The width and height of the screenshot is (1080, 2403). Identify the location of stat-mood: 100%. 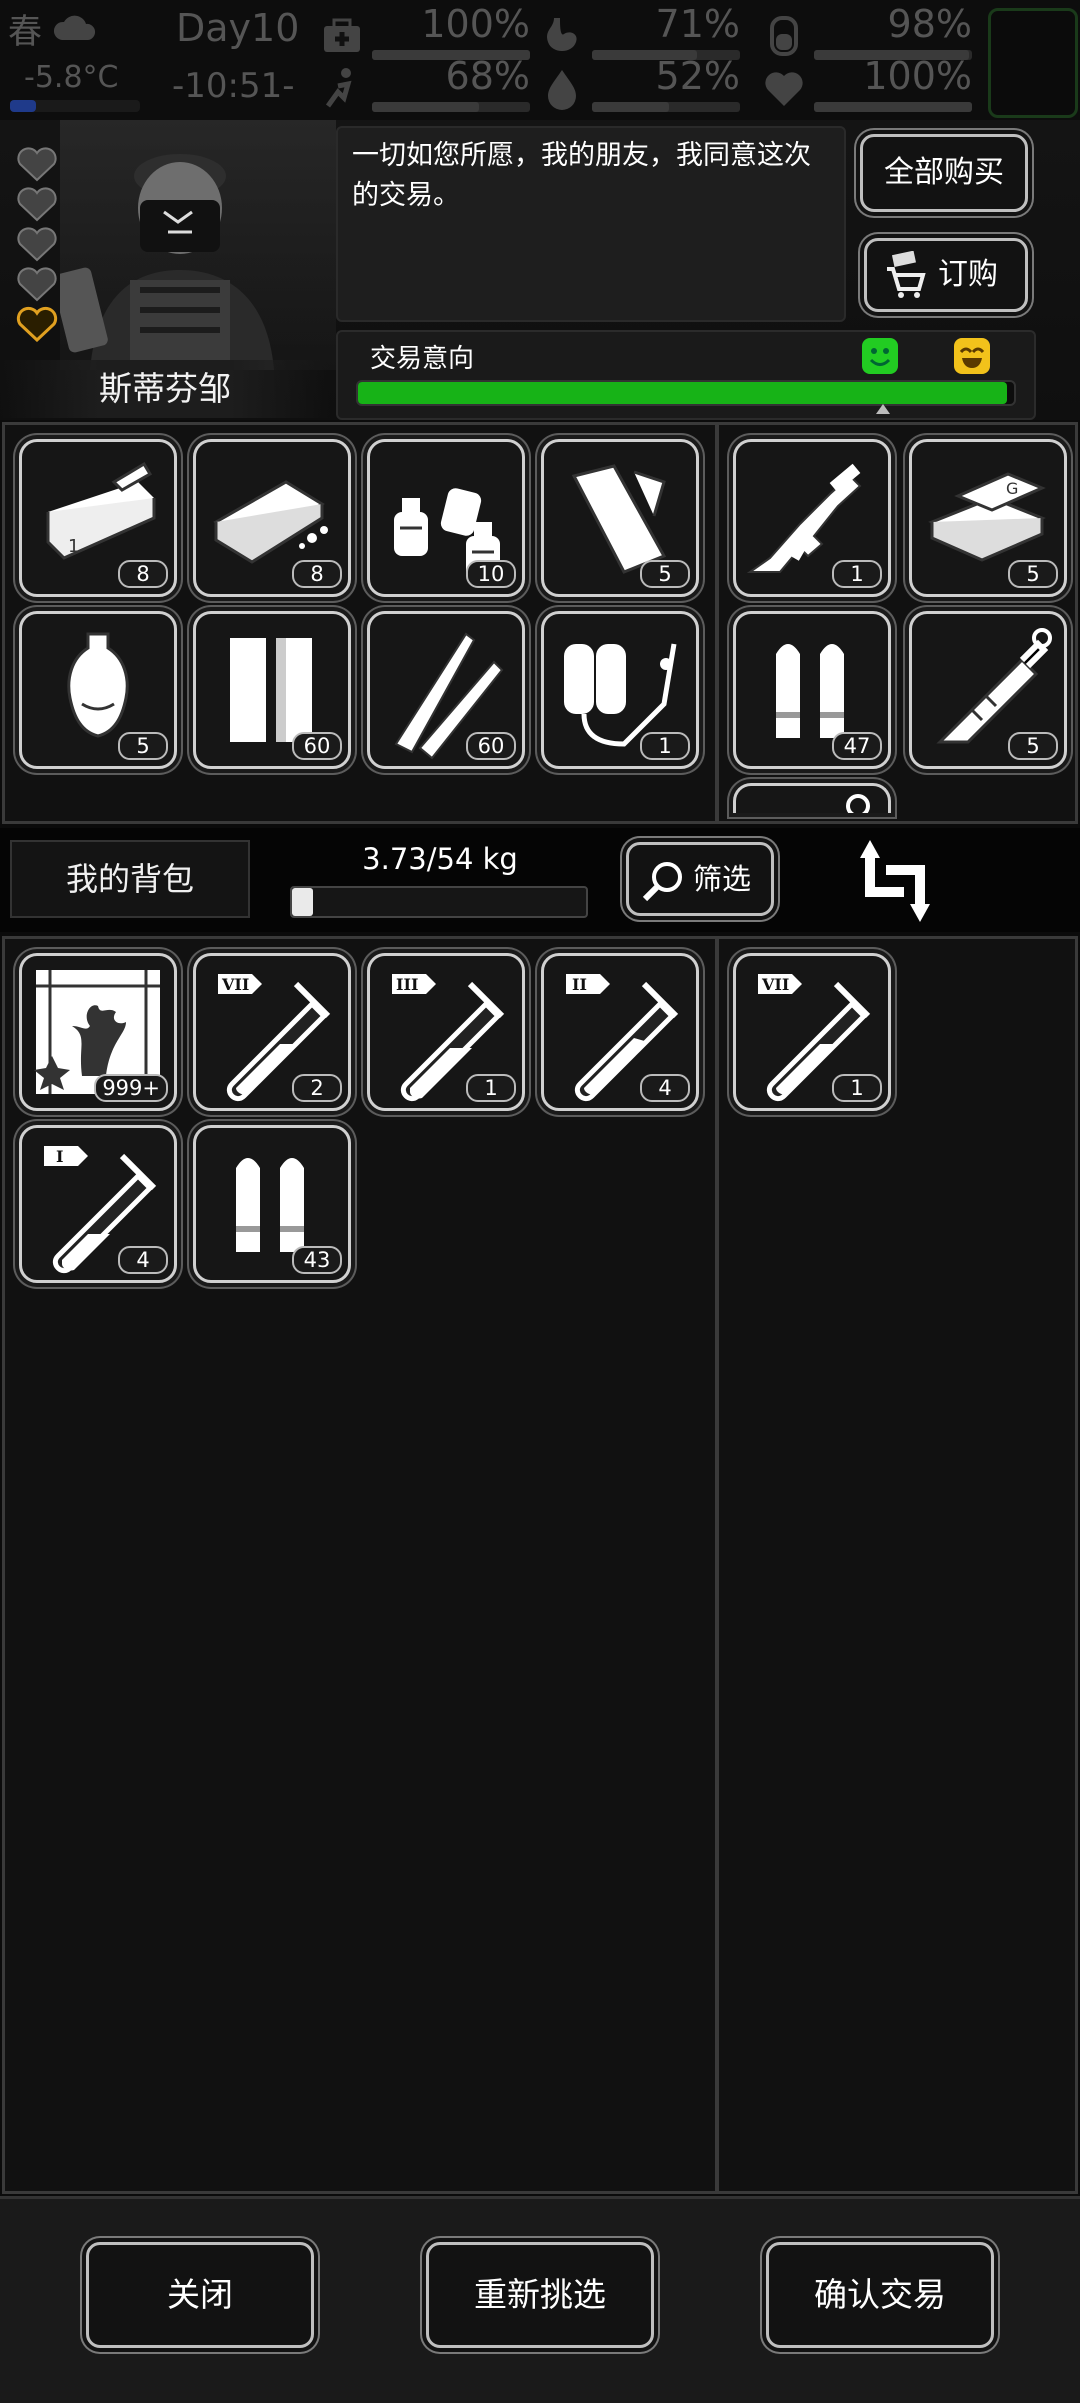
(867, 84).